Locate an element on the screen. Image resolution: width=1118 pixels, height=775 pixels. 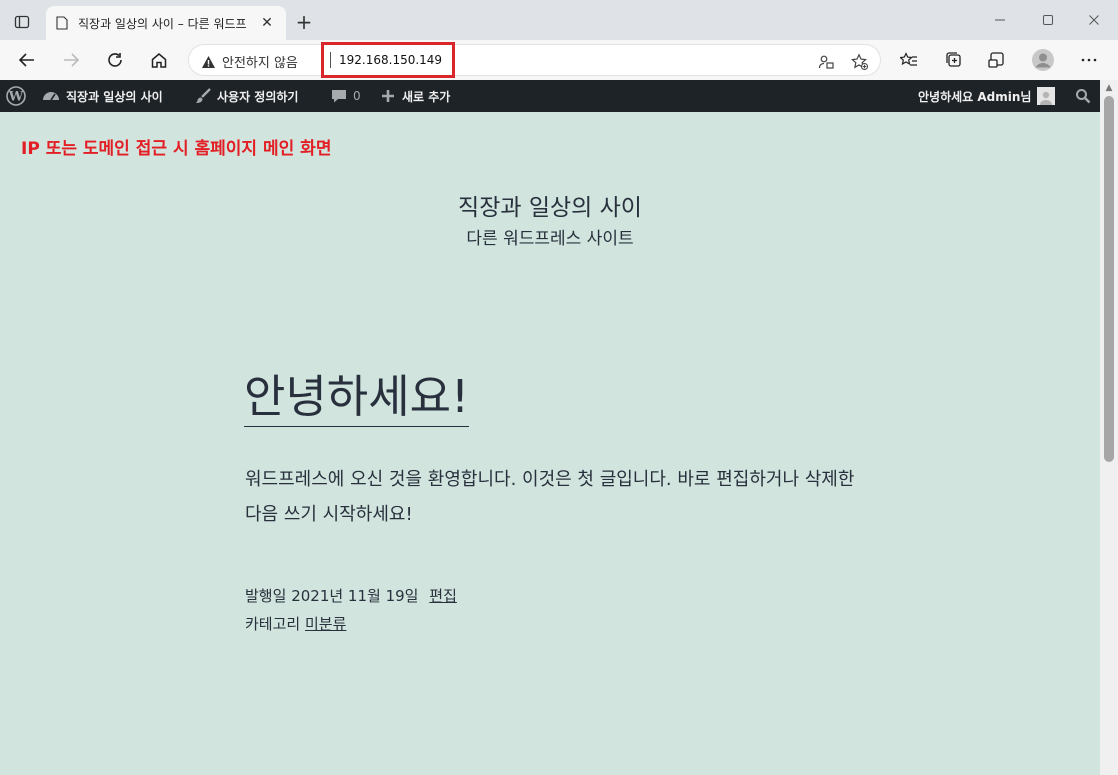
favorites-star-icon is located at coordinates (908, 59).